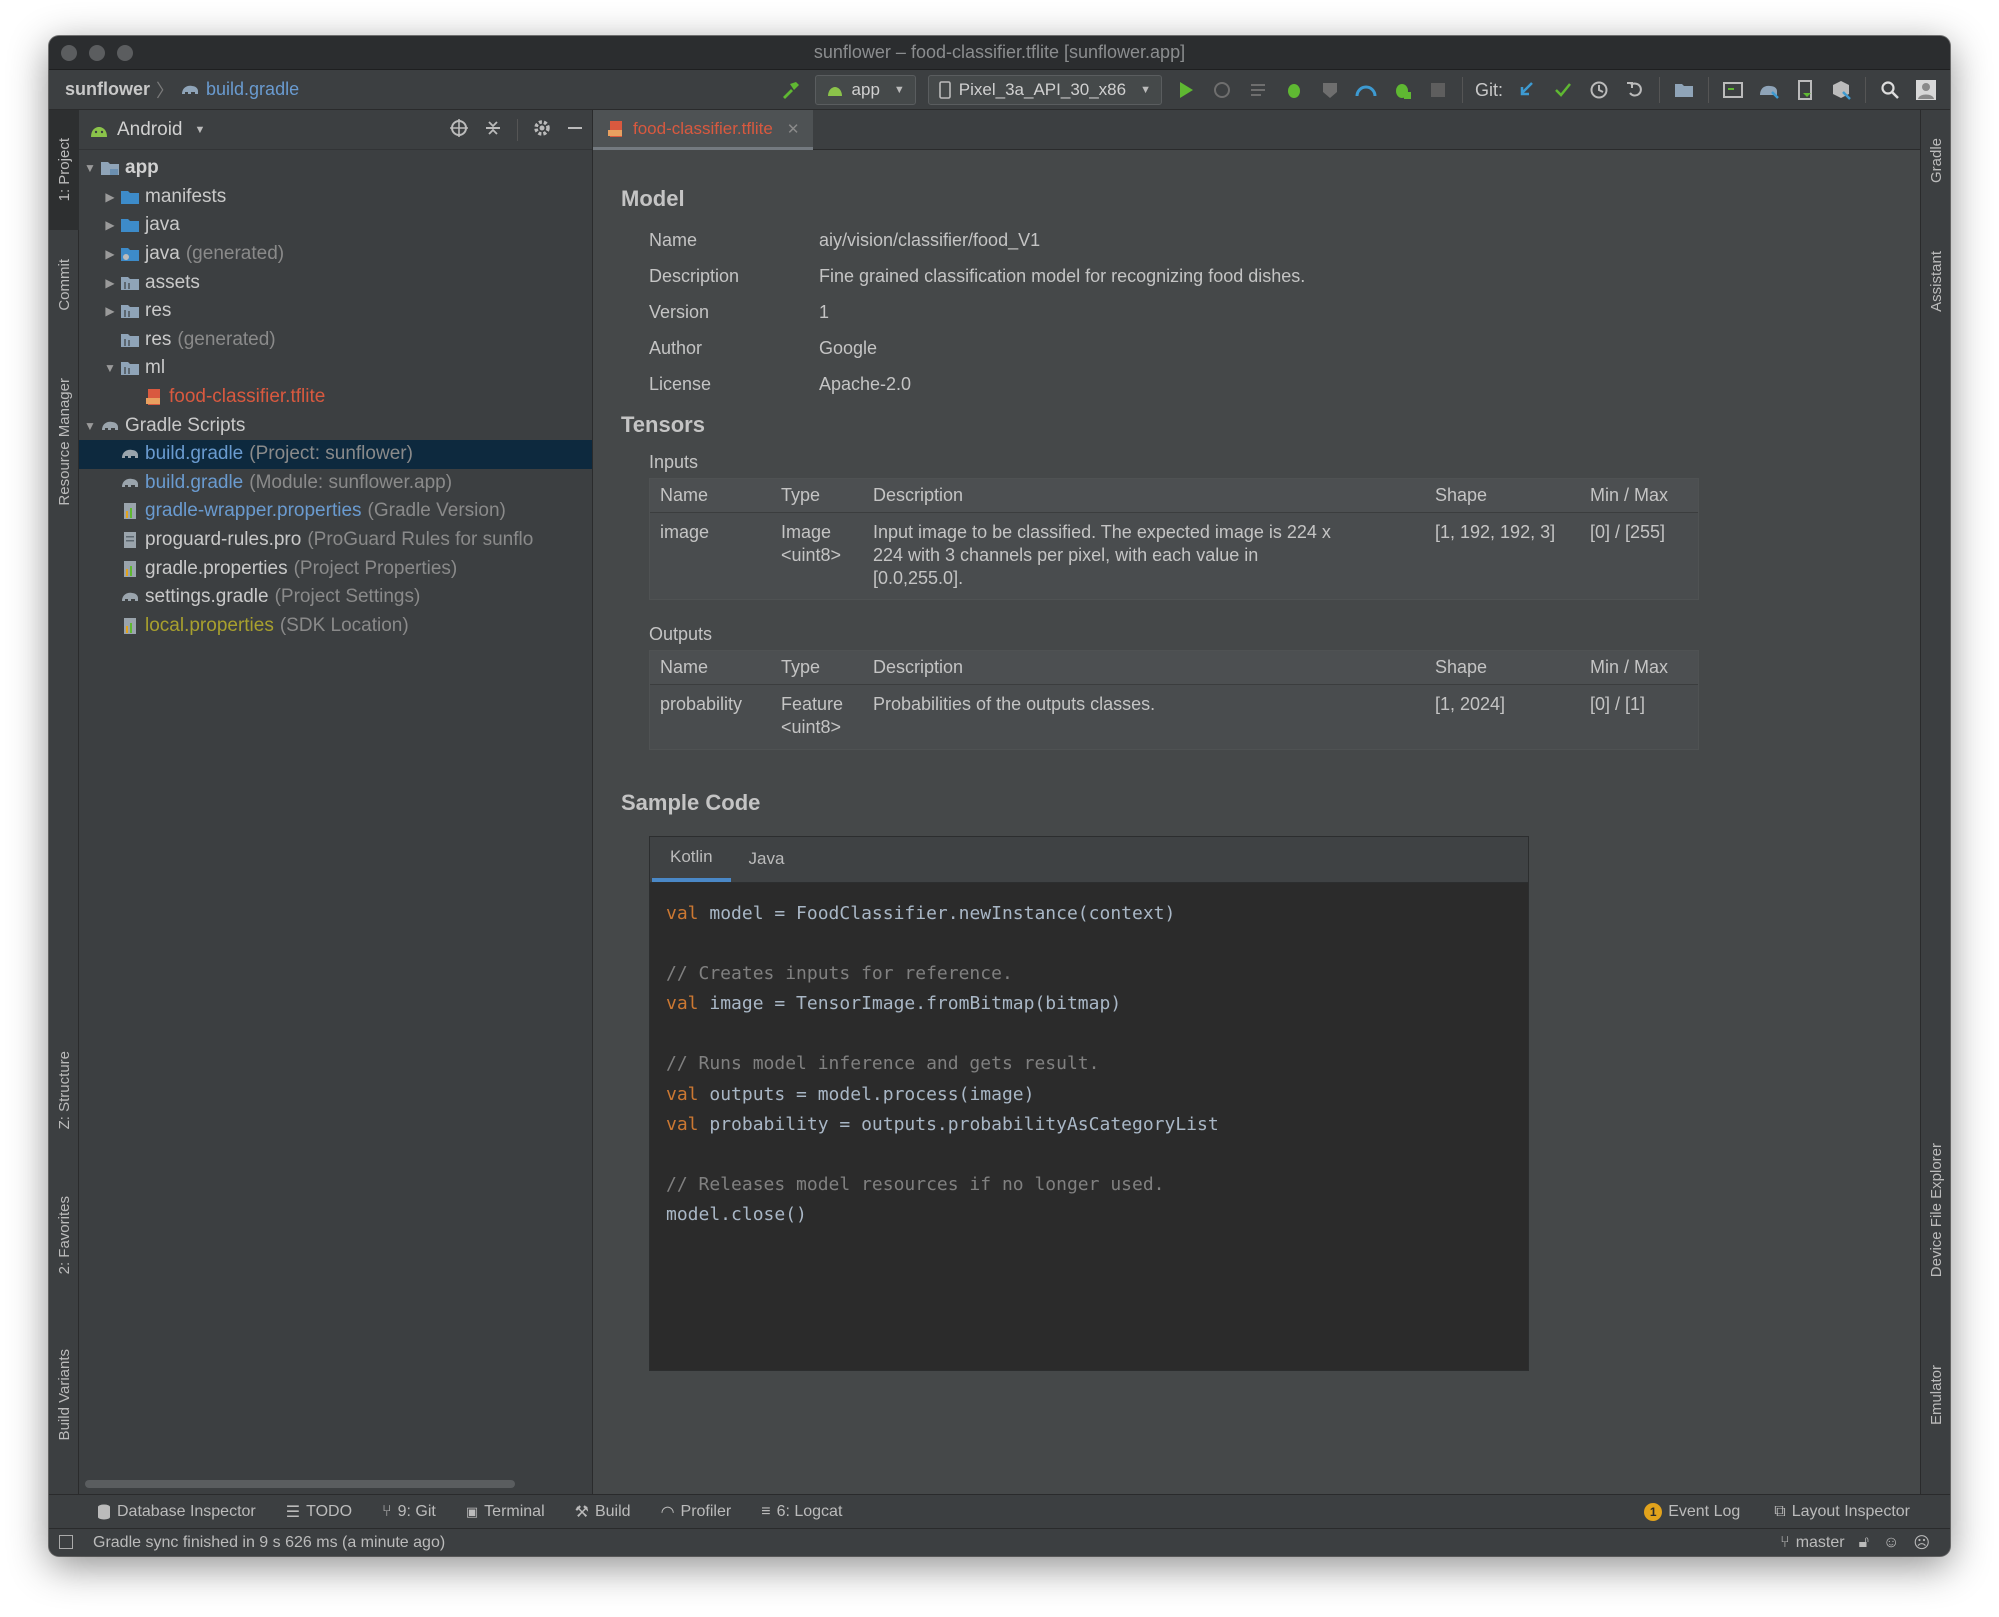 The image size is (1999, 1617). I want to click on close-tab-icon: ✕, so click(793, 129).